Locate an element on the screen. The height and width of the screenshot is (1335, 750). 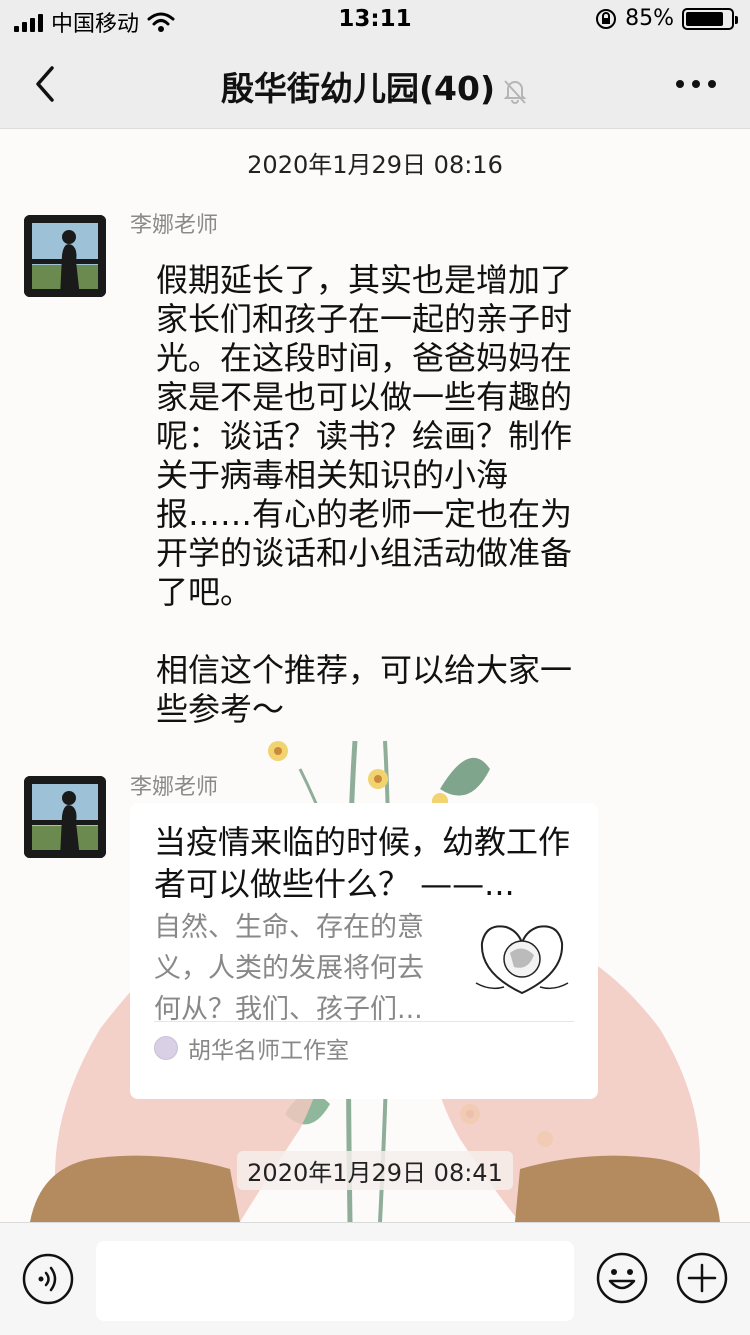
battery-icon is located at coordinates (710, 18).